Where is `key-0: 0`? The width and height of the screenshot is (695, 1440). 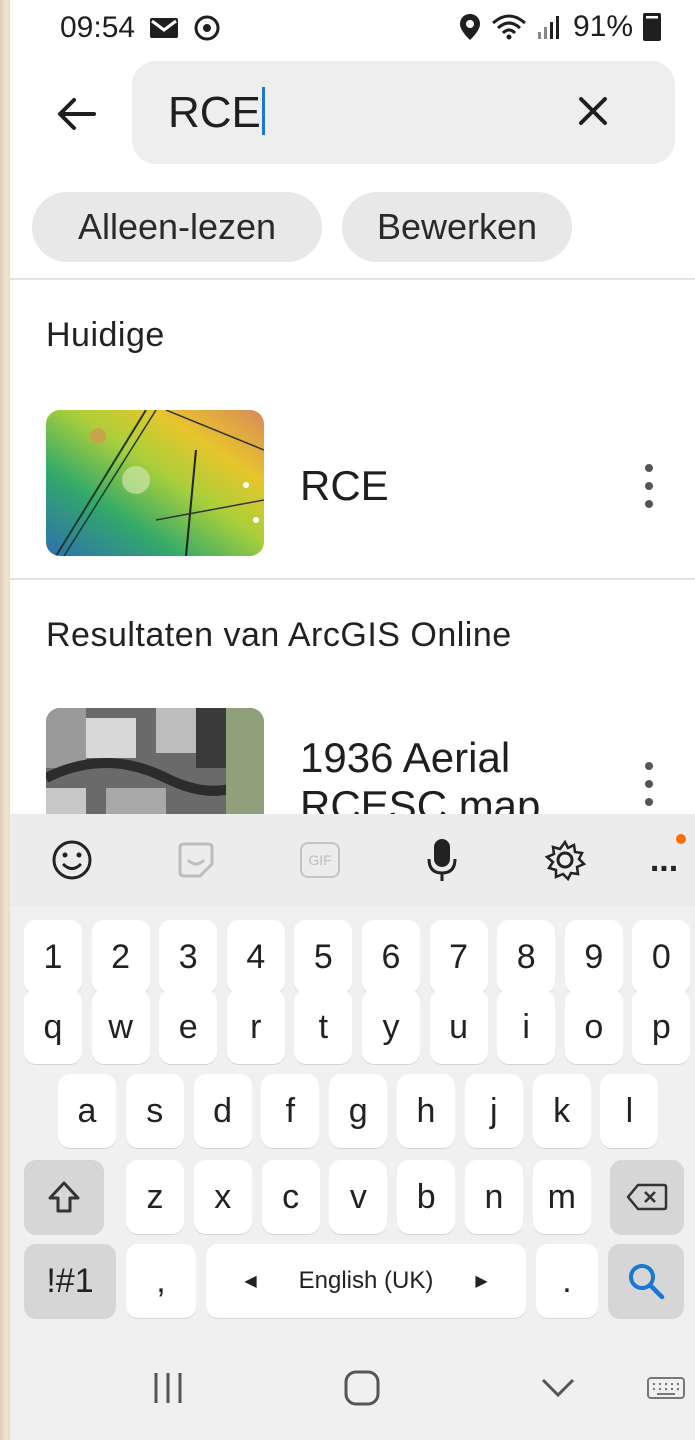
key-0: 0 is located at coordinates (661, 957).